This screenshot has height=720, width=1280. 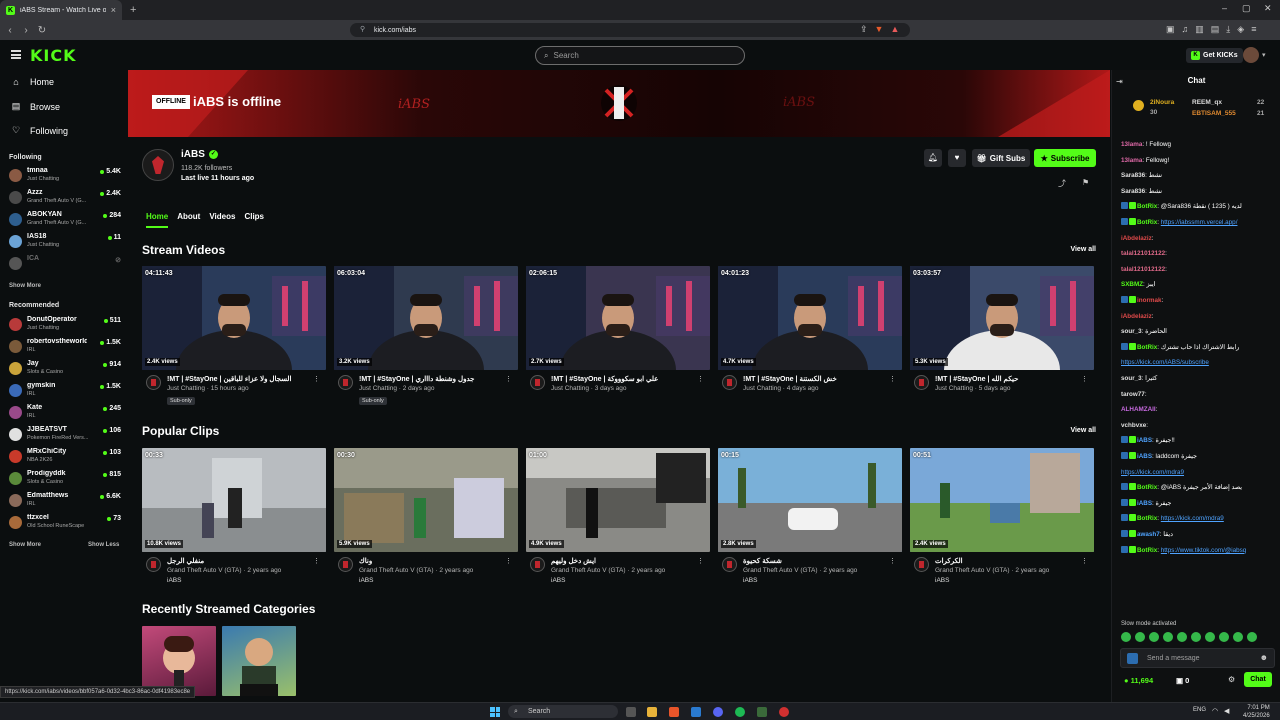 What do you see at coordinates (1010, 561) in the screenshot?
I see `card-title: الكركرات` at bounding box center [1010, 561].